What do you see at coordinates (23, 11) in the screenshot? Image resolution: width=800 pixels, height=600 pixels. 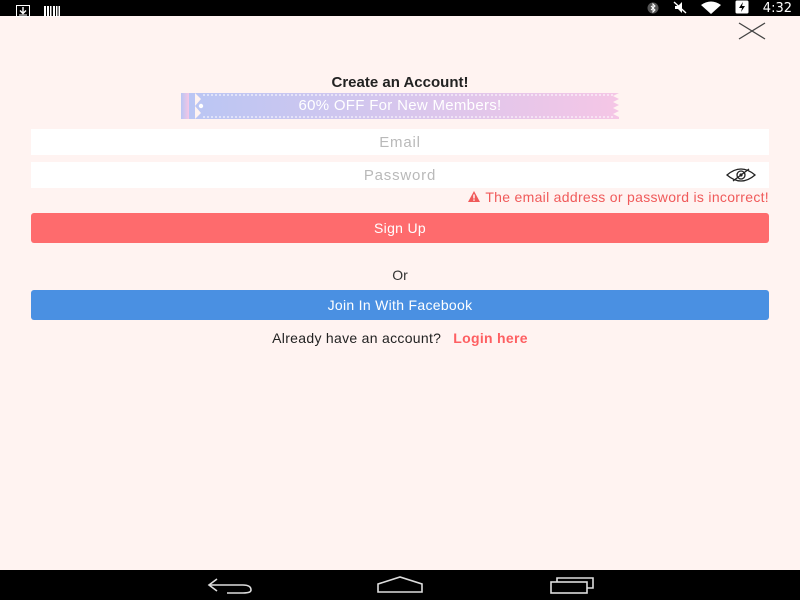 I see `download-icon` at bounding box center [23, 11].